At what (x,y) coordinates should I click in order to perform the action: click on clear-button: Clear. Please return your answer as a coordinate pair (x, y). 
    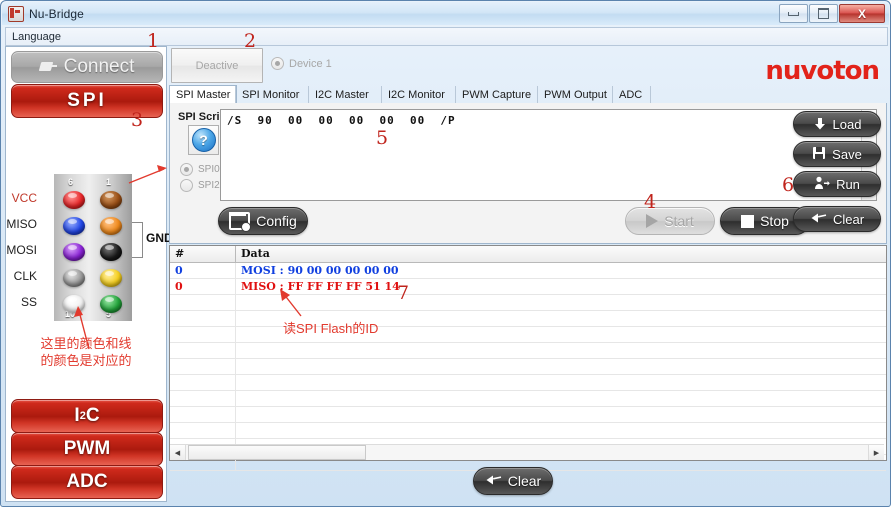
    Looking at the image, I should click on (837, 219).